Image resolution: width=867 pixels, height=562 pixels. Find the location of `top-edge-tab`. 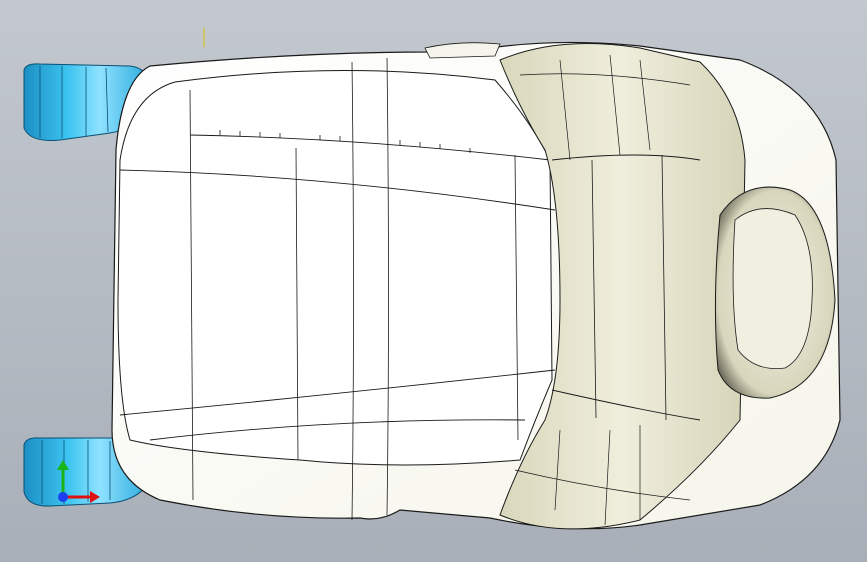

top-edge-tab is located at coordinates (462, 50).